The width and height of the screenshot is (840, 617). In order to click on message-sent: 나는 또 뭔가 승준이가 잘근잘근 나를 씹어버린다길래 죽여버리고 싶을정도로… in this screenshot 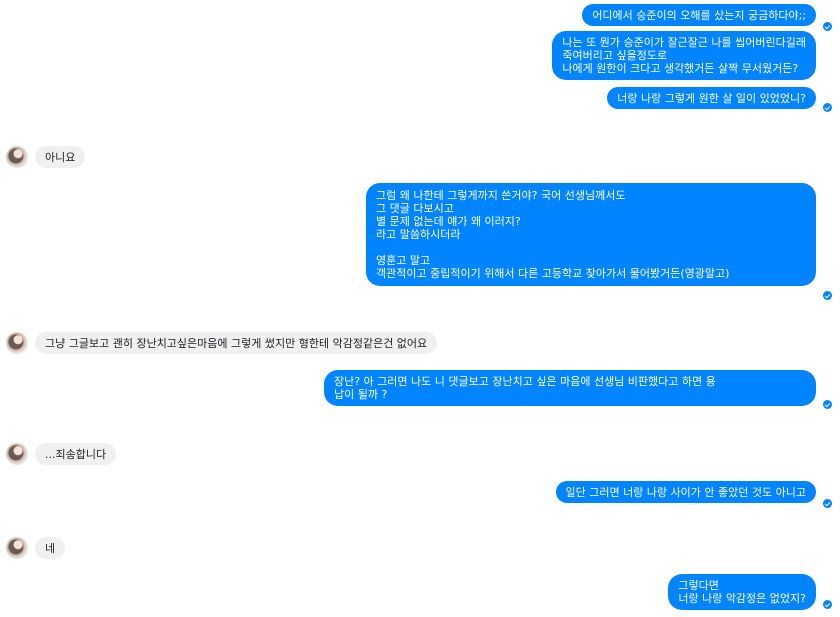, I will do `click(684, 55)`.